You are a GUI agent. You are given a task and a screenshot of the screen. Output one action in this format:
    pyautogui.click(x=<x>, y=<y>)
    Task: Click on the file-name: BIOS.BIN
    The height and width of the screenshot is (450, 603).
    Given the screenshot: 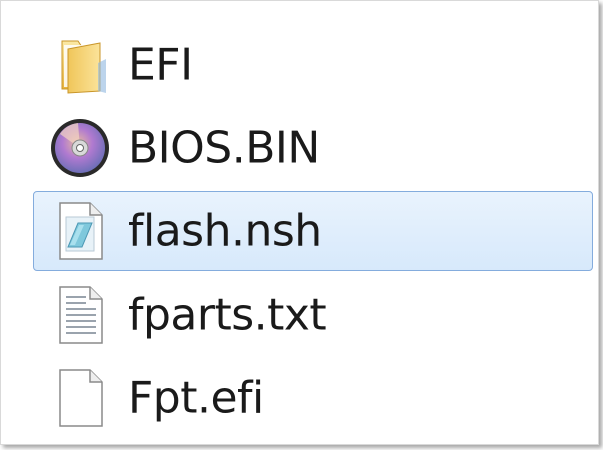 What is the action you would take?
    pyautogui.click(x=224, y=148)
    